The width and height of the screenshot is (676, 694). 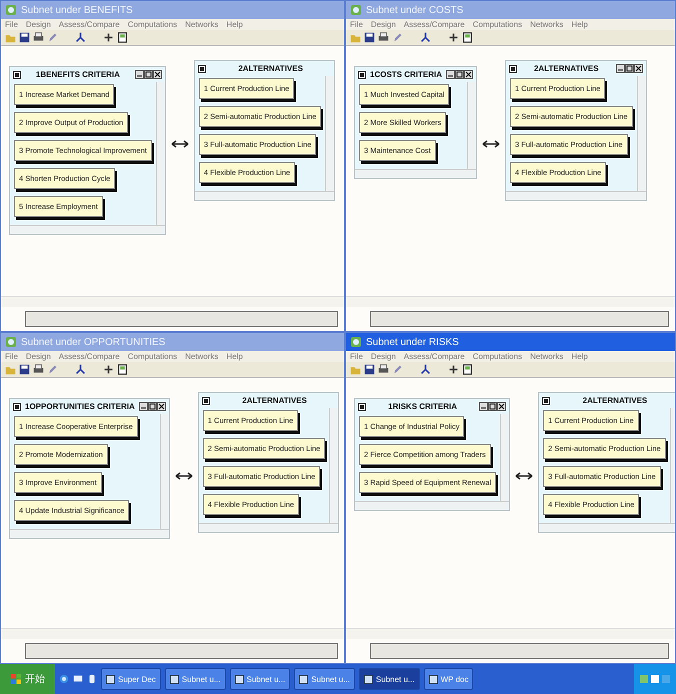 I want to click on window-title: Subnet under RISKS, so click(x=412, y=342).